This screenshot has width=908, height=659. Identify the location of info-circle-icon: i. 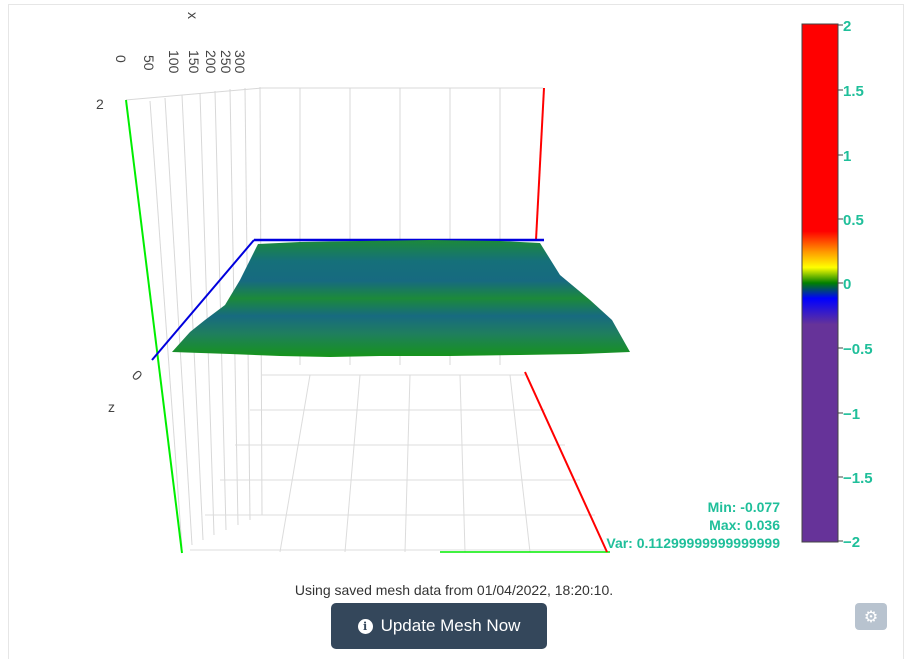
(365, 626).